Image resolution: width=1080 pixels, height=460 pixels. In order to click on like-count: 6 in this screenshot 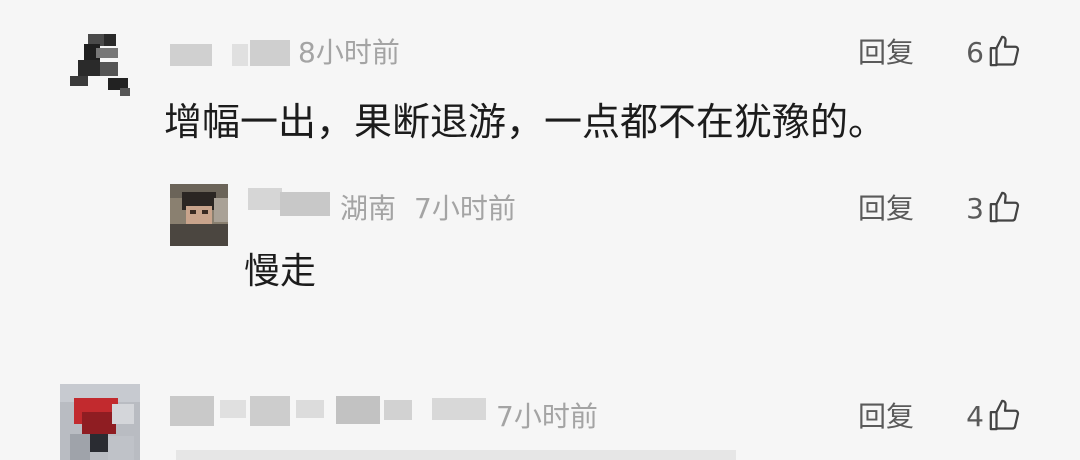, I will do `click(975, 52)`.